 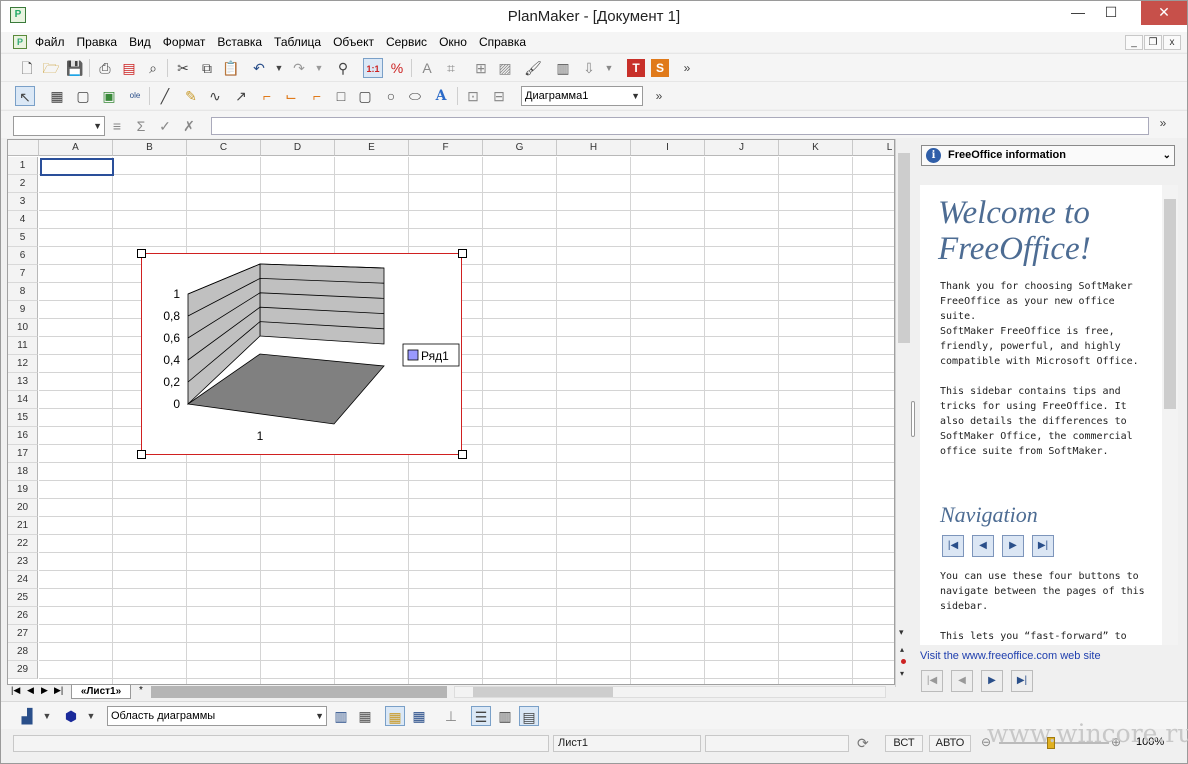 I want to click on row-header: 26, so click(x=23, y=616).